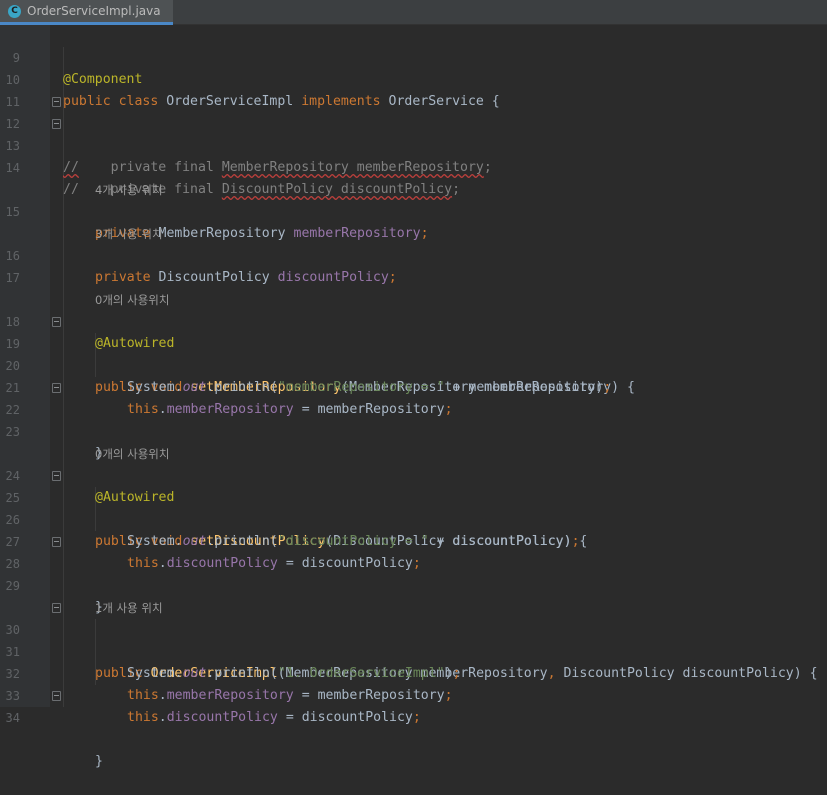  What do you see at coordinates (14, 11) in the screenshot?
I see `java-class-icon: C` at bounding box center [14, 11].